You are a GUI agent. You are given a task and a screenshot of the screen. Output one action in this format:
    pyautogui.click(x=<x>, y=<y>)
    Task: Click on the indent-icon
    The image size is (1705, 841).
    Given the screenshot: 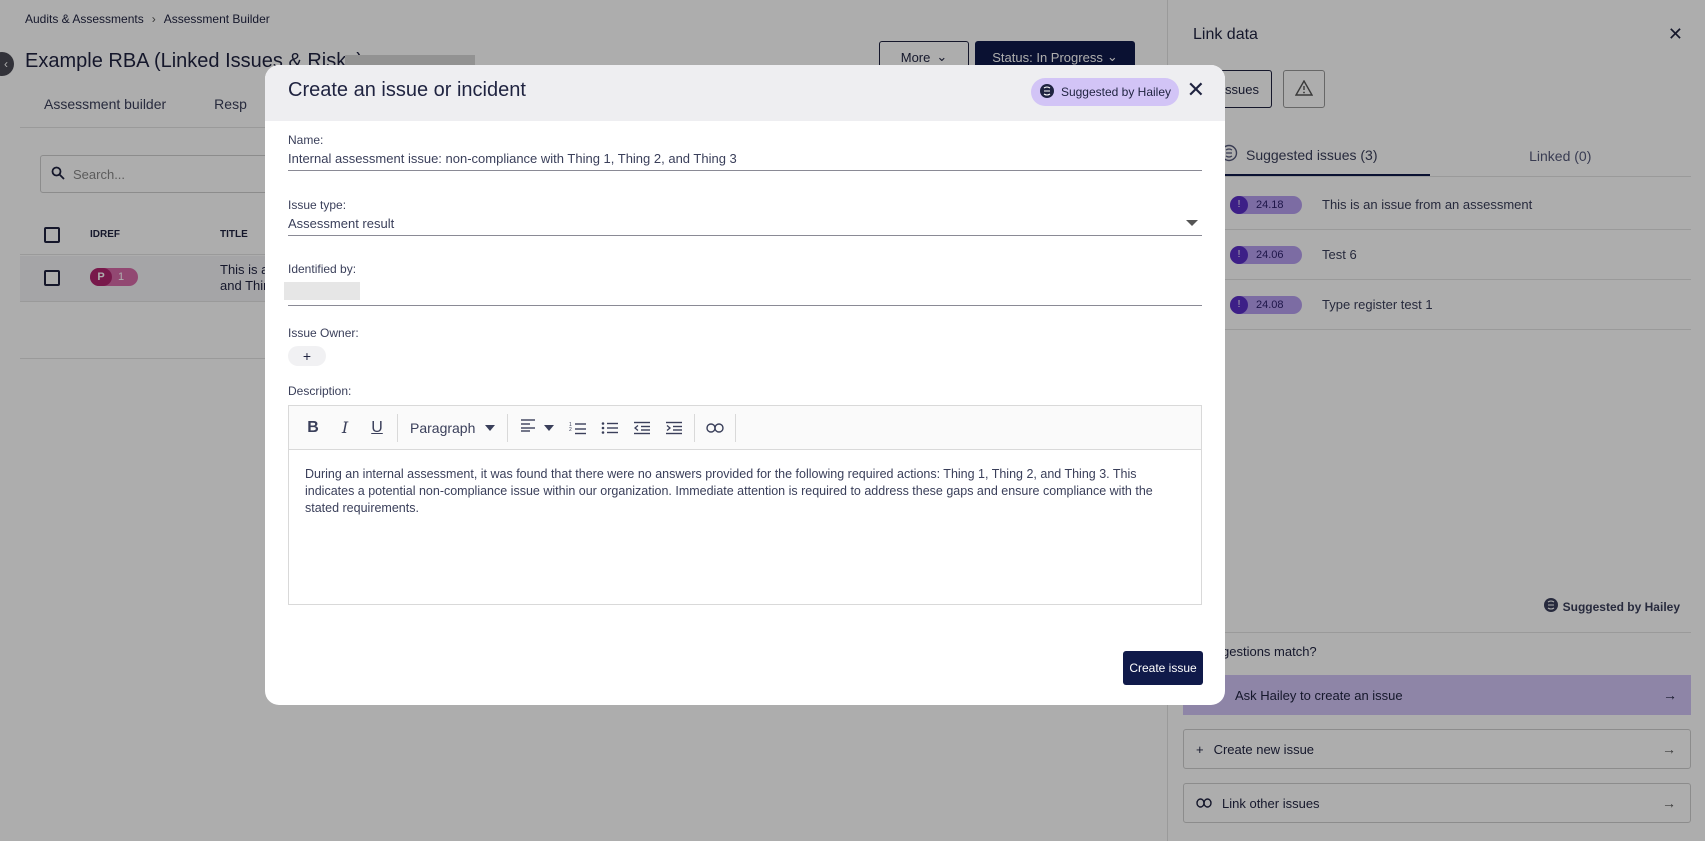 What is the action you would take?
    pyautogui.click(x=674, y=428)
    